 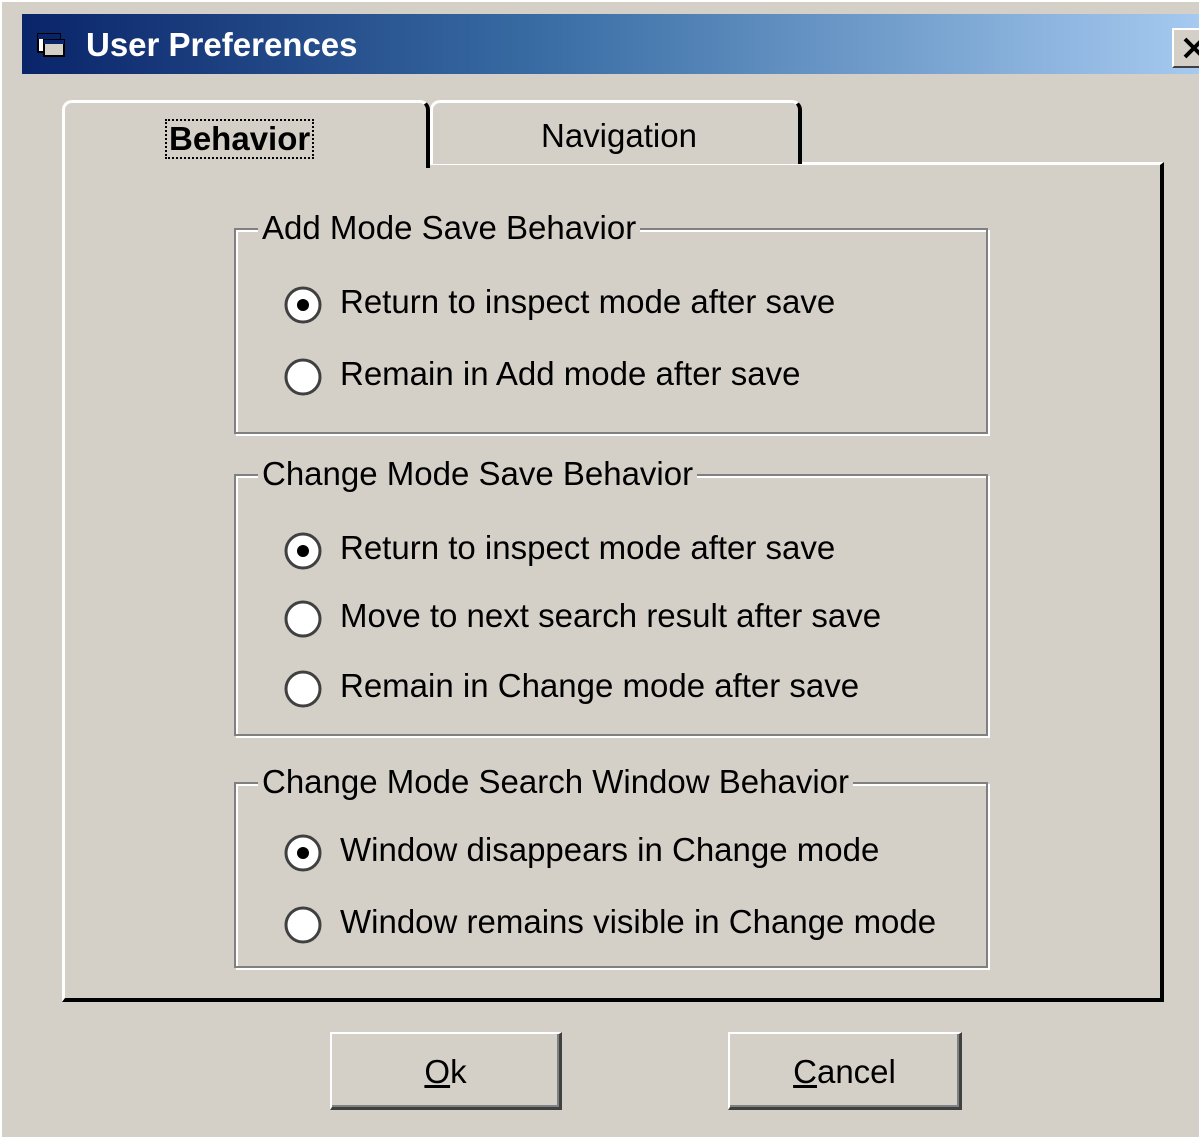 I want to click on radio-label: Remain in Change mode after save, so click(x=600, y=685).